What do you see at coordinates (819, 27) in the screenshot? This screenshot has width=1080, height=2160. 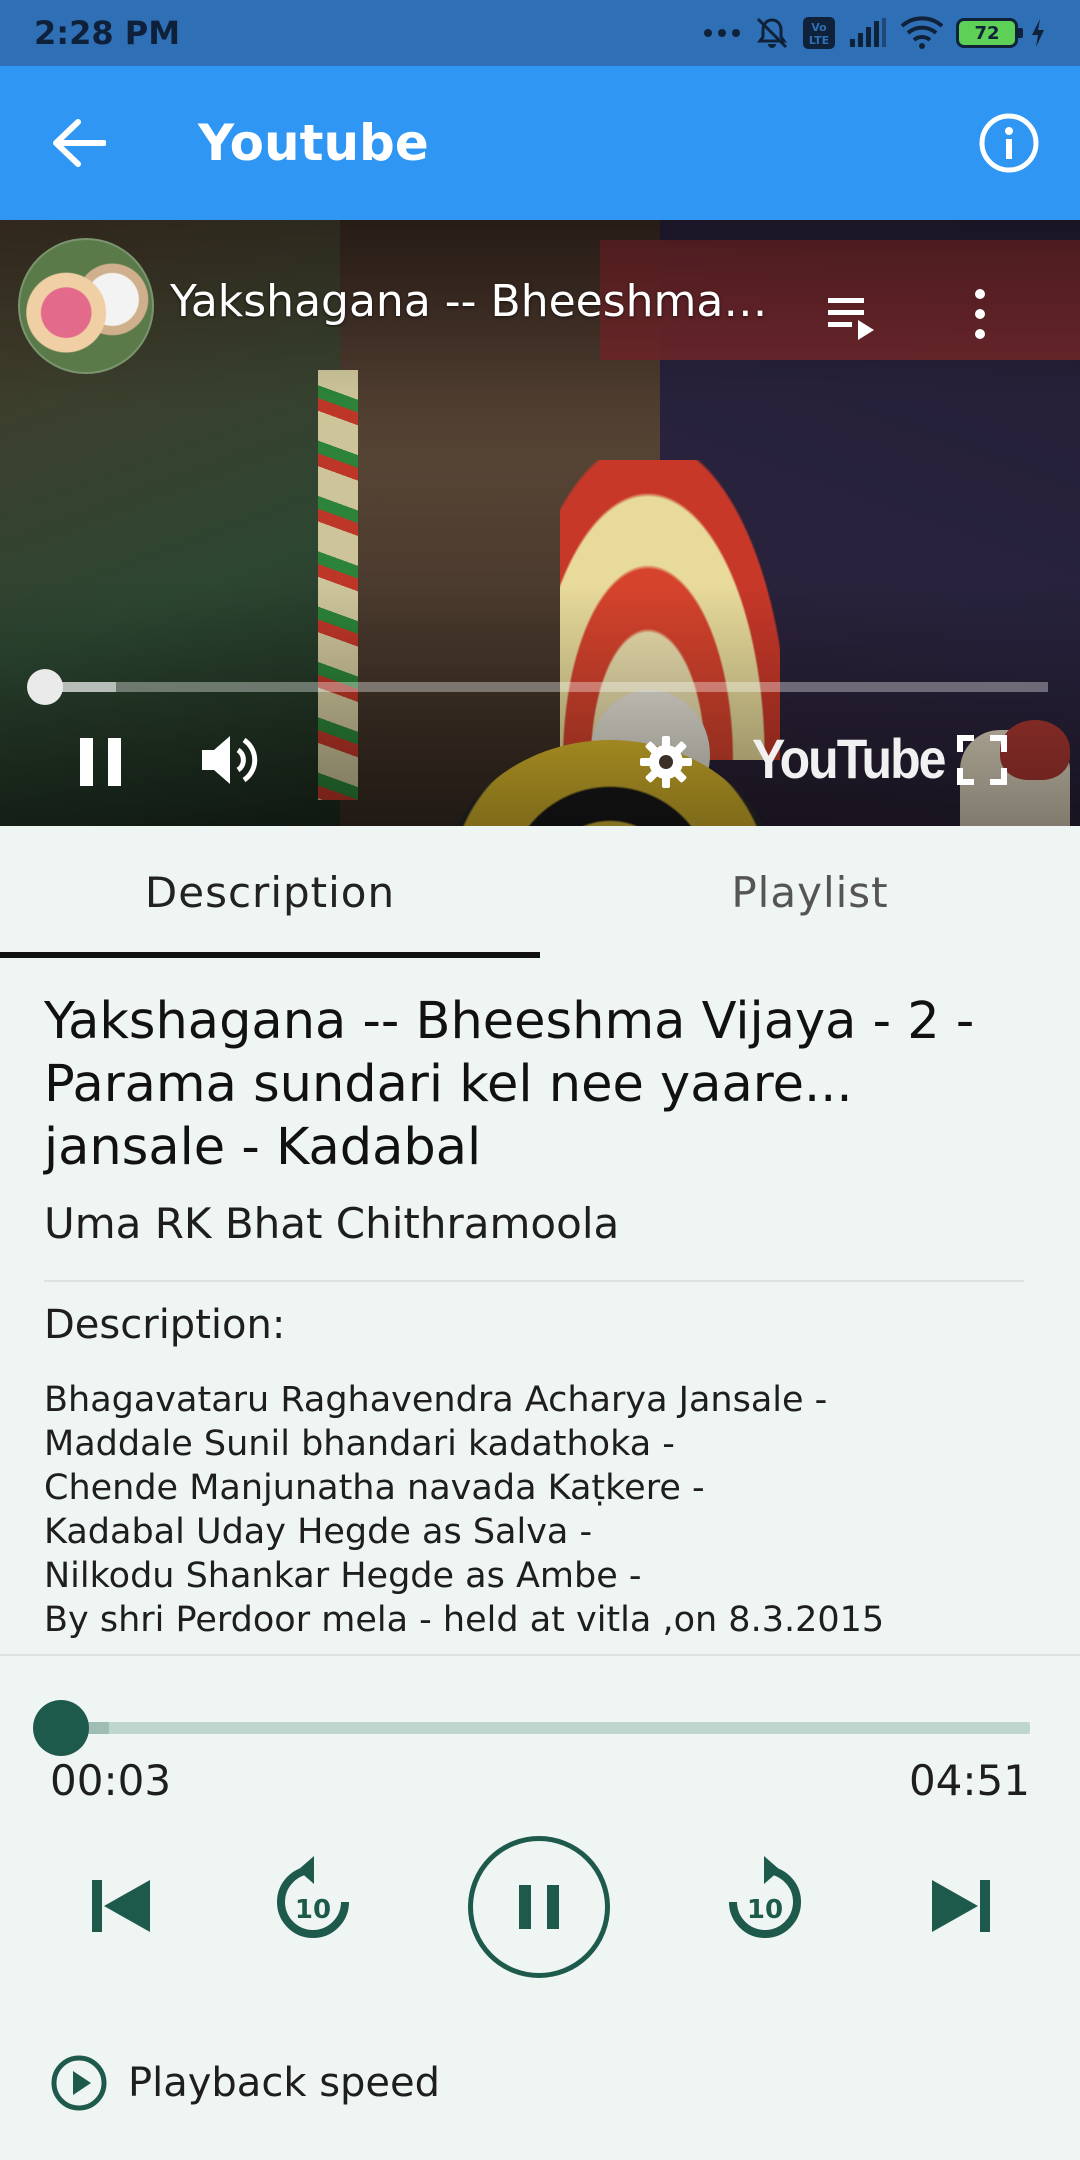 I see `svg-text: Vo` at bounding box center [819, 27].